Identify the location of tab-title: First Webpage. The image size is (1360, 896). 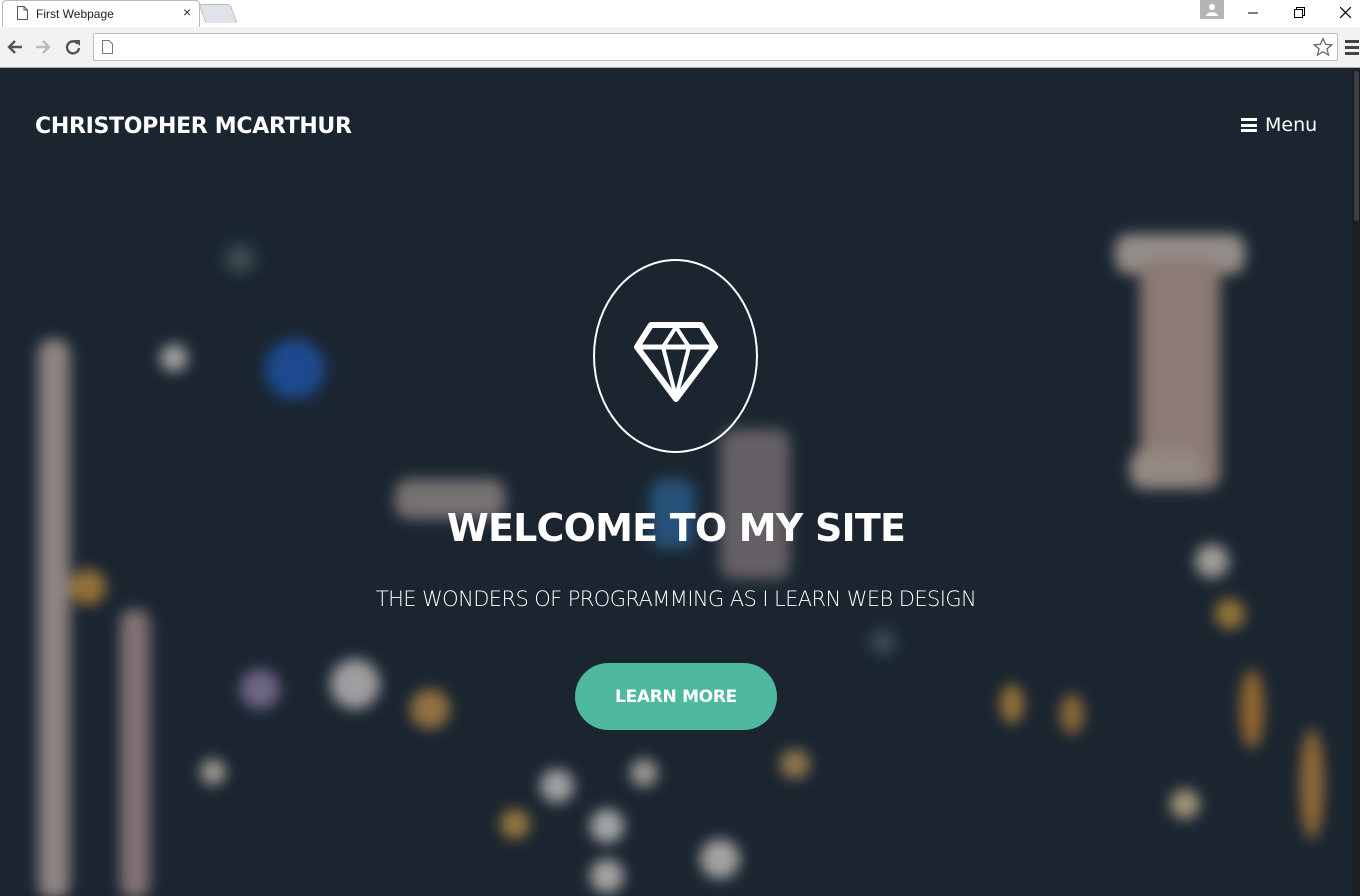
(75, 14).